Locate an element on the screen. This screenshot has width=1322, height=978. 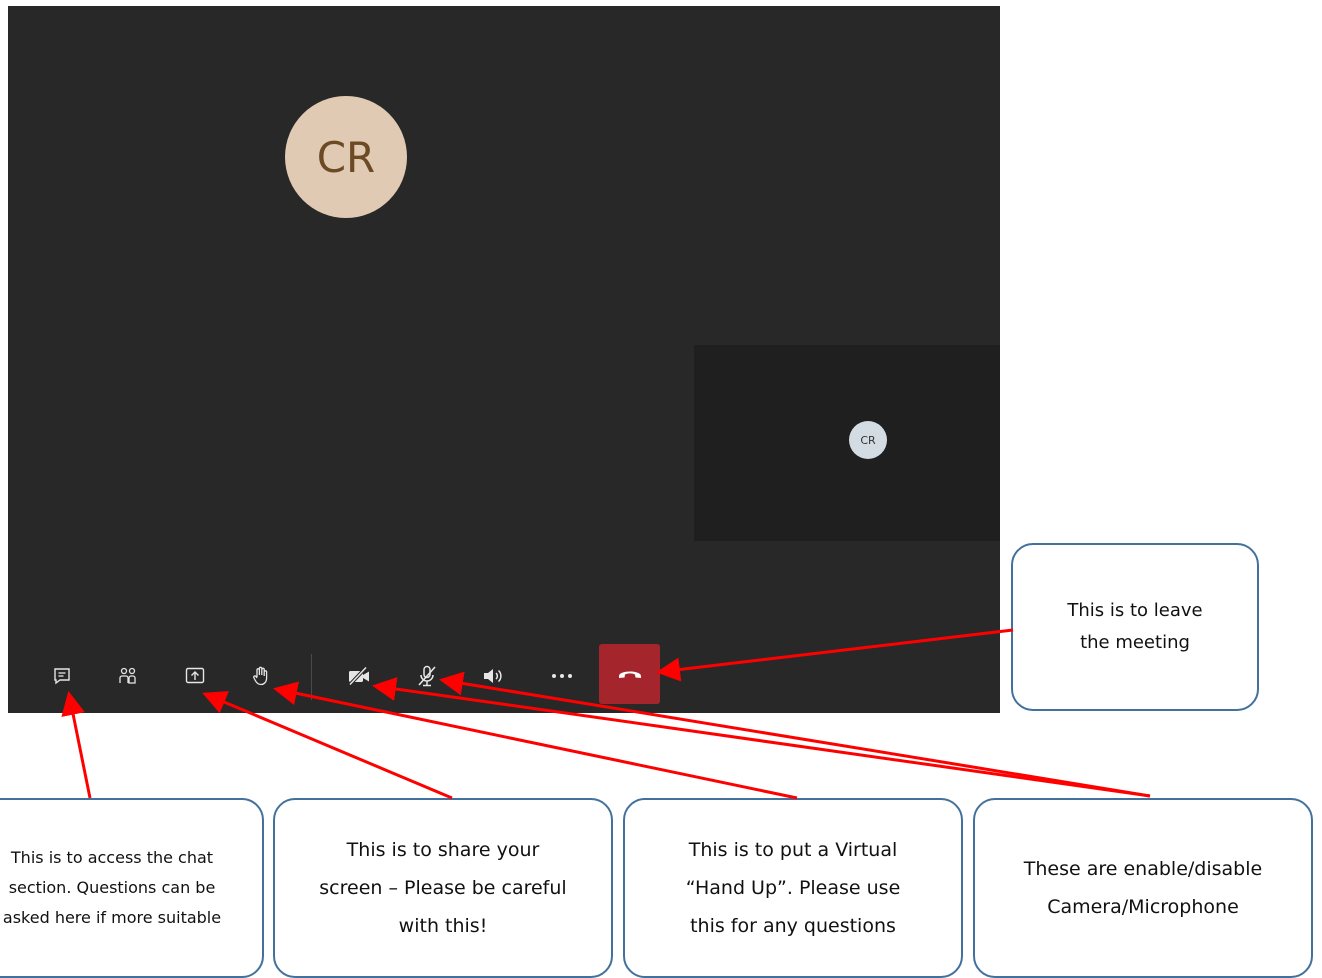
arrow-leave is located at coordinates (835, 655).